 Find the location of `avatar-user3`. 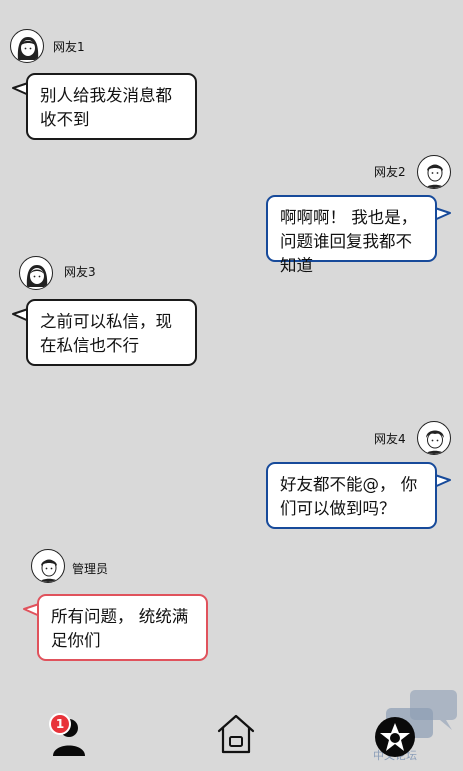

avatar-user3 is located at coordinates (36, 273).